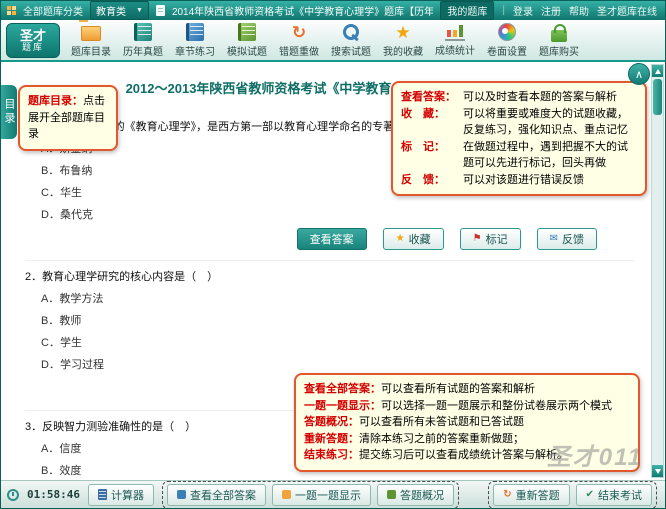 The image size is (666, 509). What do you see at coordinates (537, 495) in the screenshot?
I see `redo-label: 重新答题` at bounding box center [537, 495].